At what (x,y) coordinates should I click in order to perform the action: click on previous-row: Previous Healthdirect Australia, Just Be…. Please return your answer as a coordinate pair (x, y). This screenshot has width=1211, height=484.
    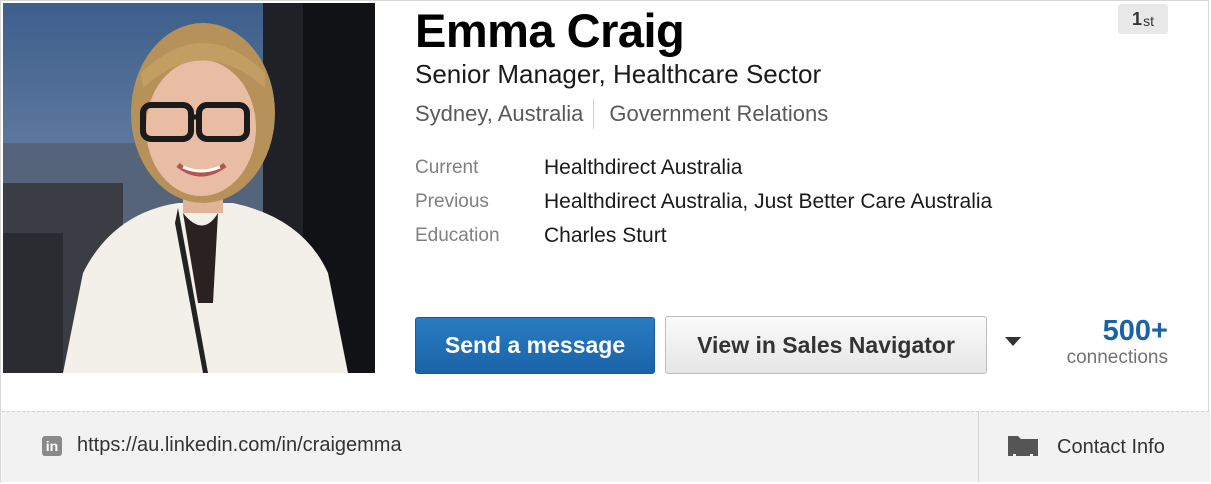
    Looking at the image, I should click on (703, 202).